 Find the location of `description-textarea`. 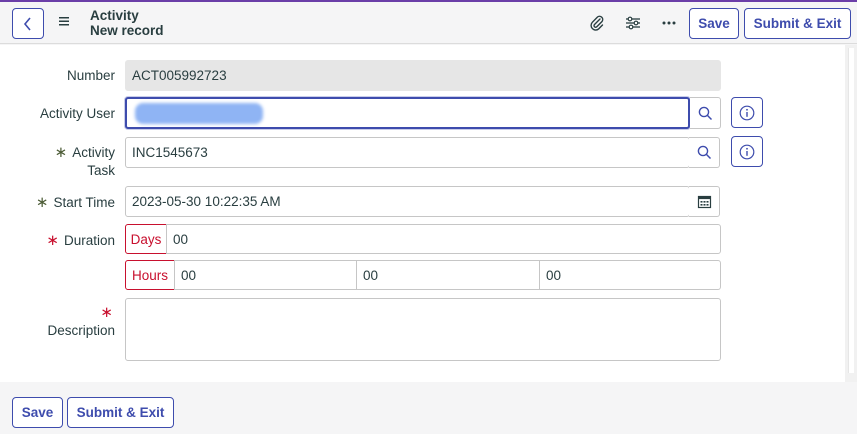

description-textarea is located at coordinates (423, 329).